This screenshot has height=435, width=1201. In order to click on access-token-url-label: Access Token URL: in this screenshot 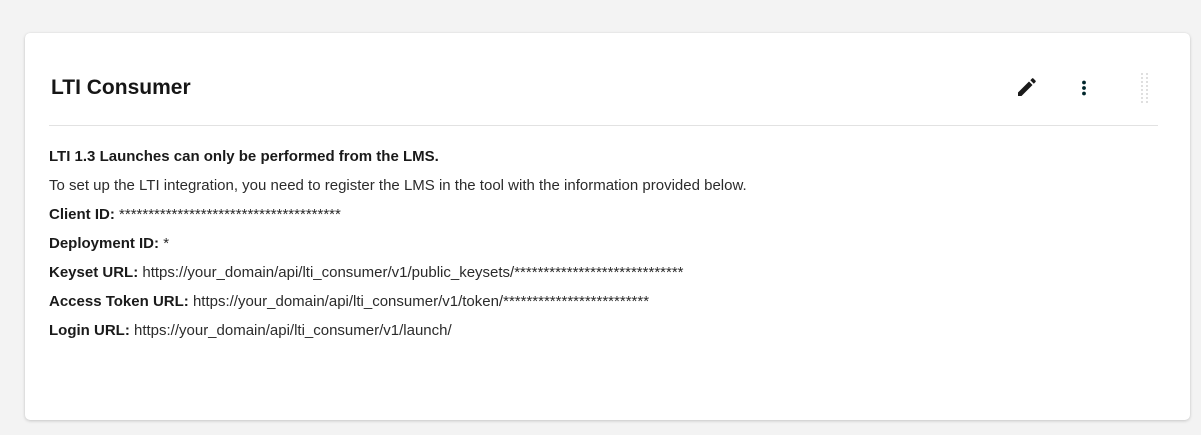, I will do `click(119, 301)`.